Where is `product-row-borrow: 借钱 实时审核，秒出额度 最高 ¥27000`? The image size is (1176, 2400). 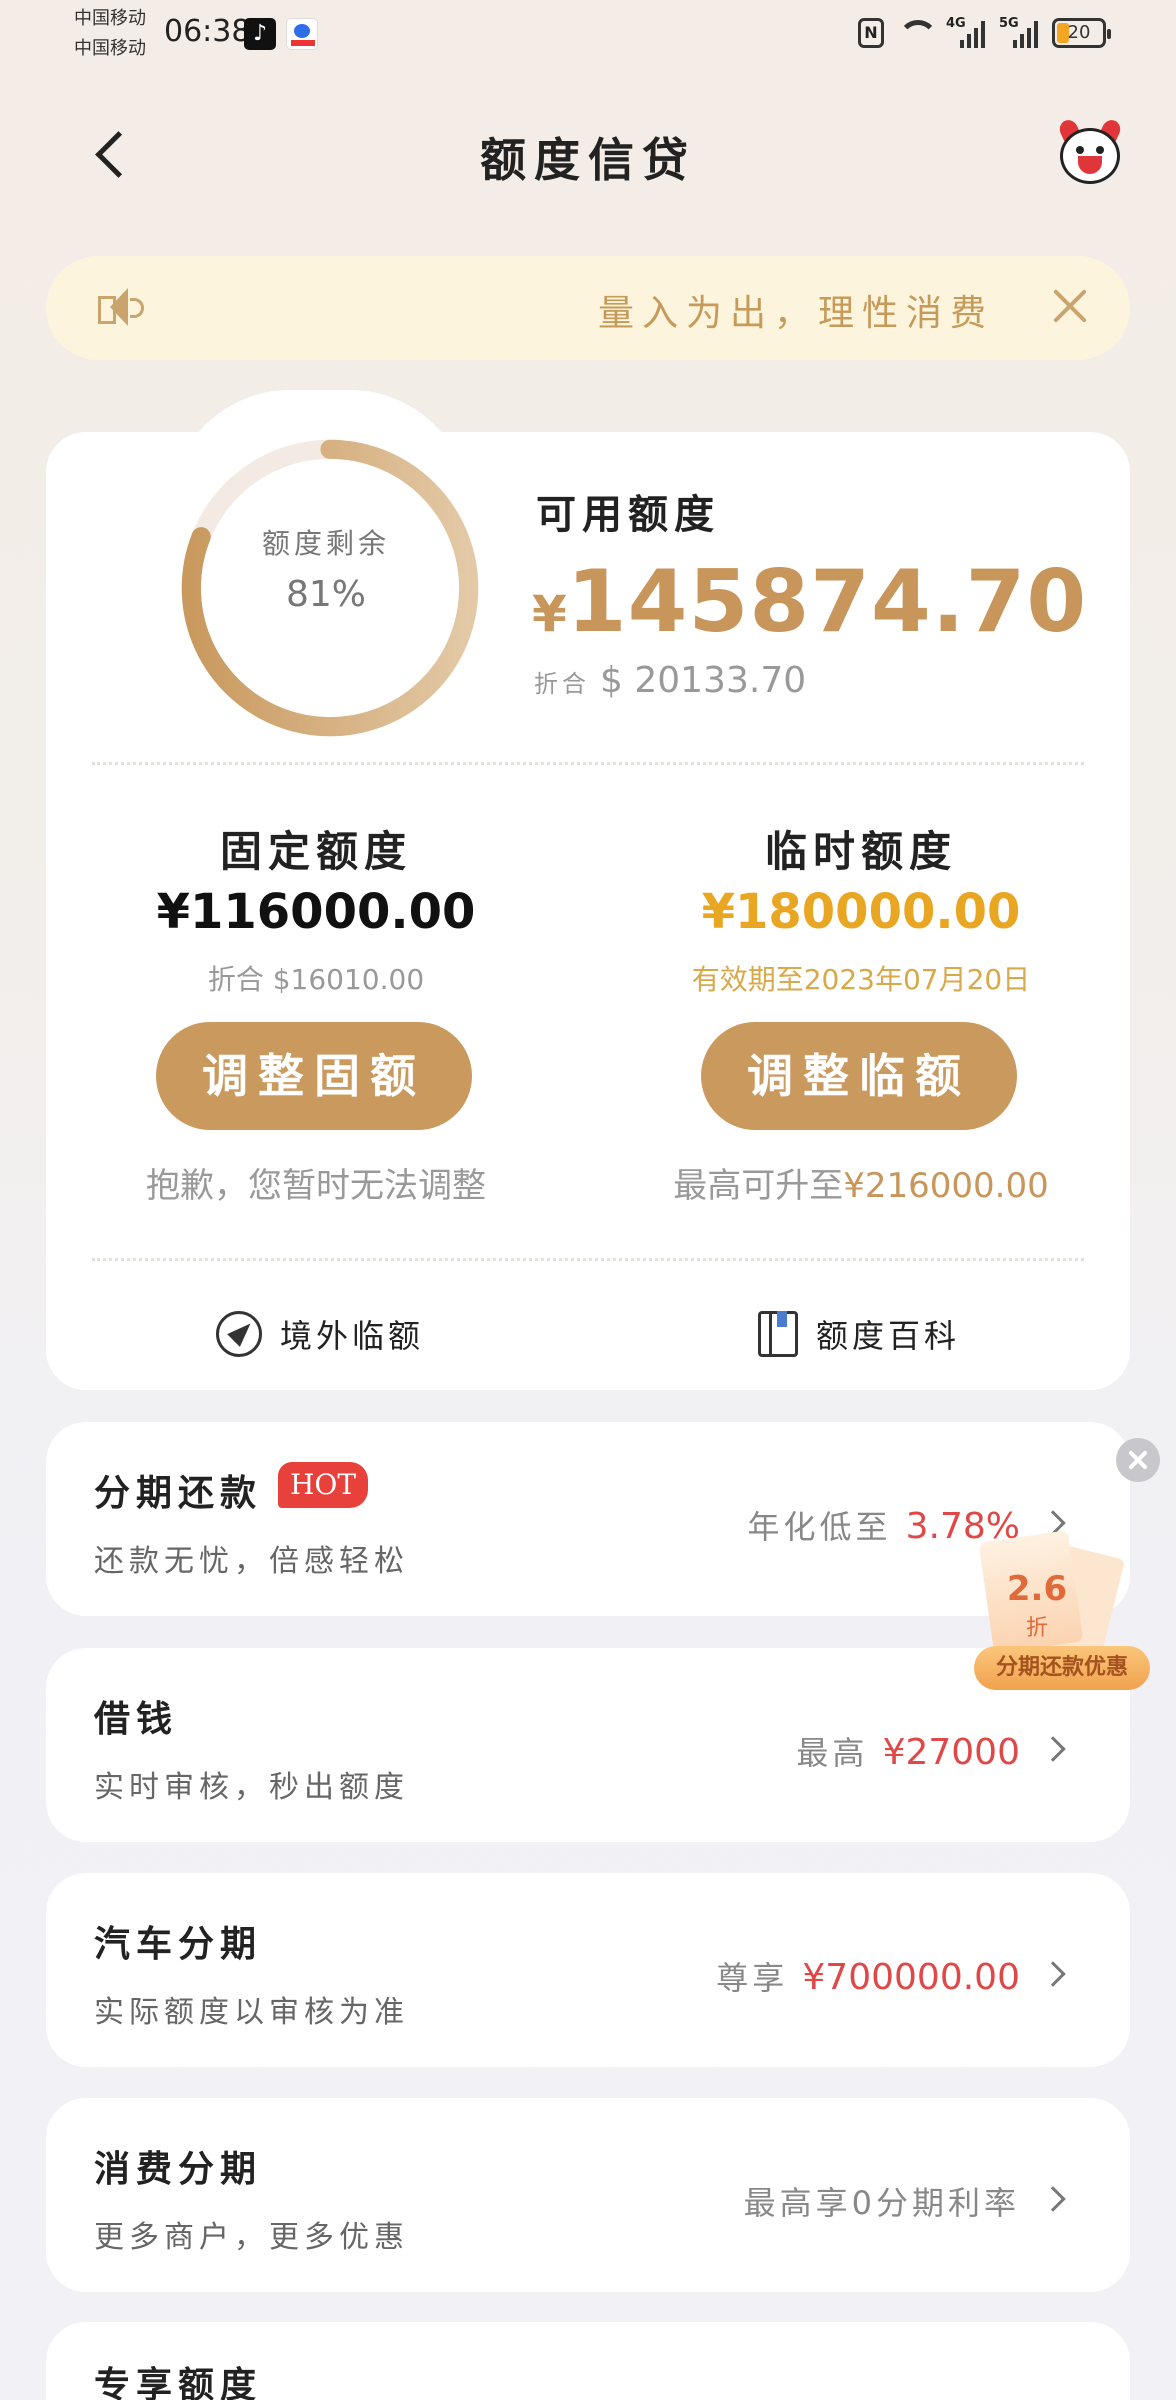
product-row-borrow: 借钱 实时审核，秒出额度 最高 ¥27000 is located at coordinates (588, 1745).